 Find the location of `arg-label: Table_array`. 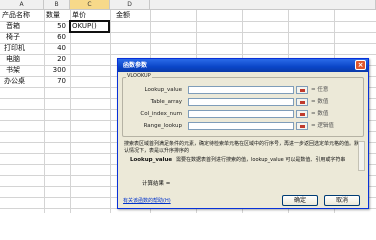

arg-label: Table_array is located at coordinates (166, 102).